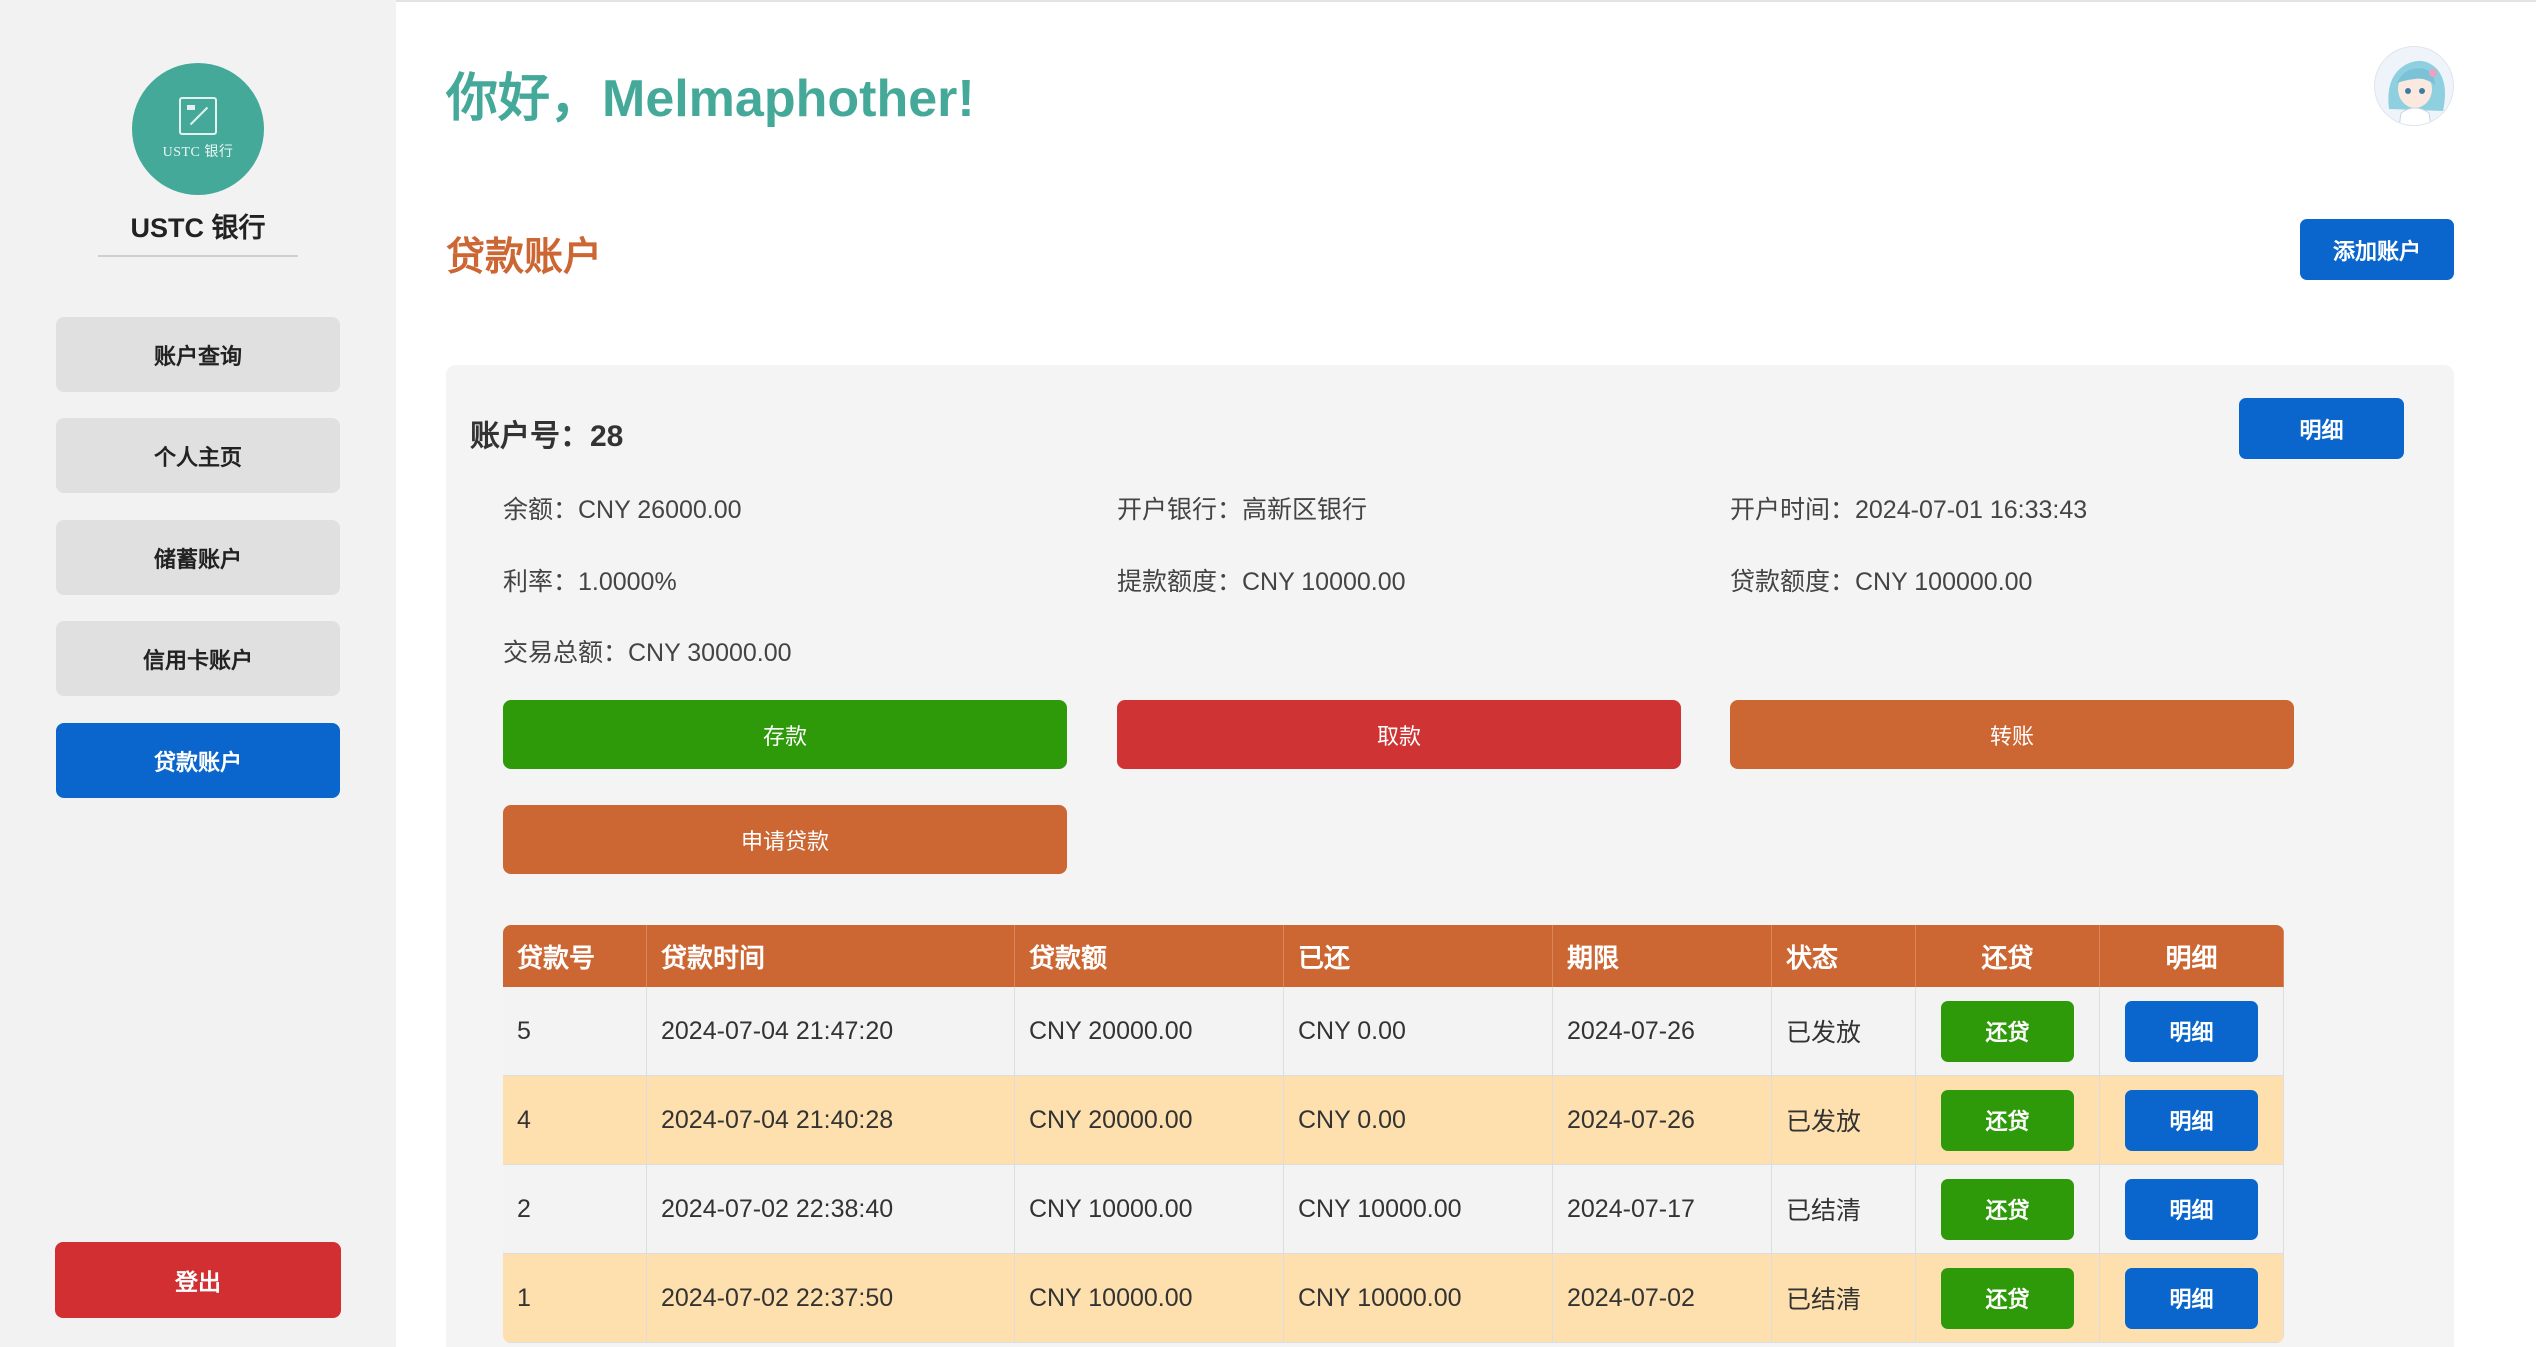 Image resolution: width=2536 pixels, height=1347 pixels. I want to click on cell-loan-id: 1, so click(575, 1298).